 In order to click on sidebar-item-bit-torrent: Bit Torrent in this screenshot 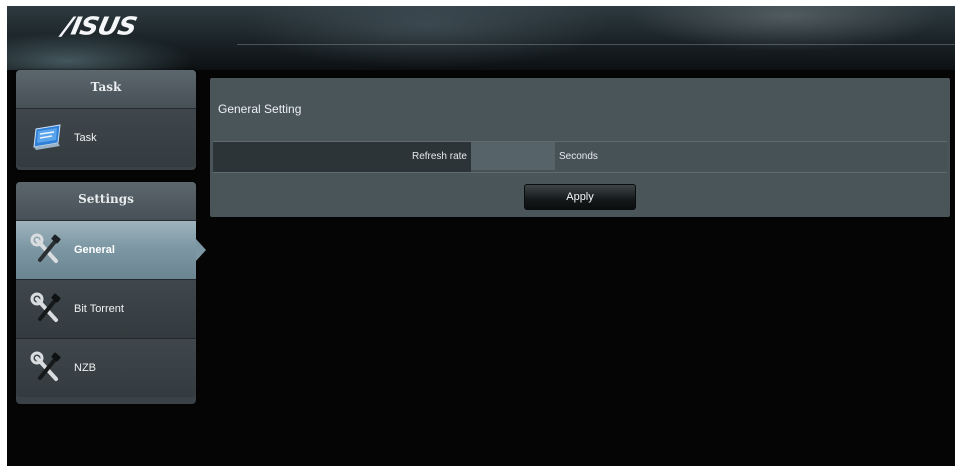, I will do `click(106, 309)`.